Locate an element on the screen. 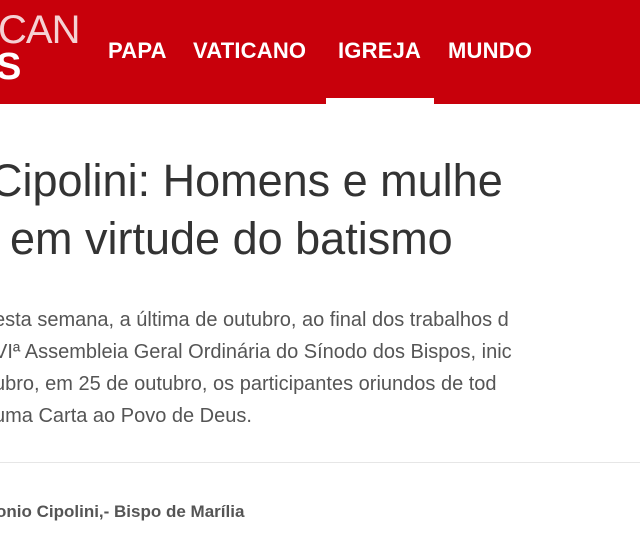 The height and width of the screenshot is (558, 640). nav-item-mundo: MUNDO is located at coordinates (490, 51).